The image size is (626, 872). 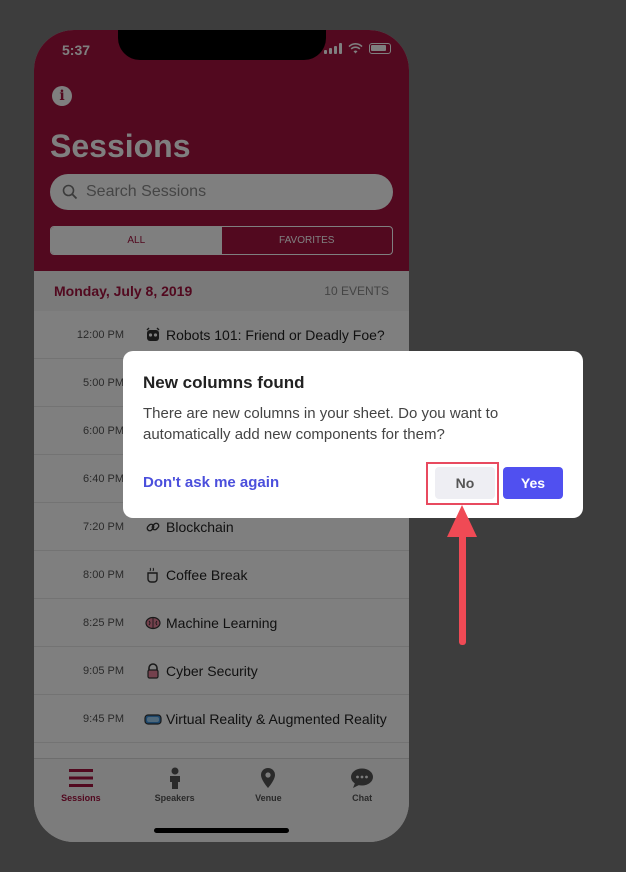 I want to click on annotation-highlight-box, so click(x=462, y=483).